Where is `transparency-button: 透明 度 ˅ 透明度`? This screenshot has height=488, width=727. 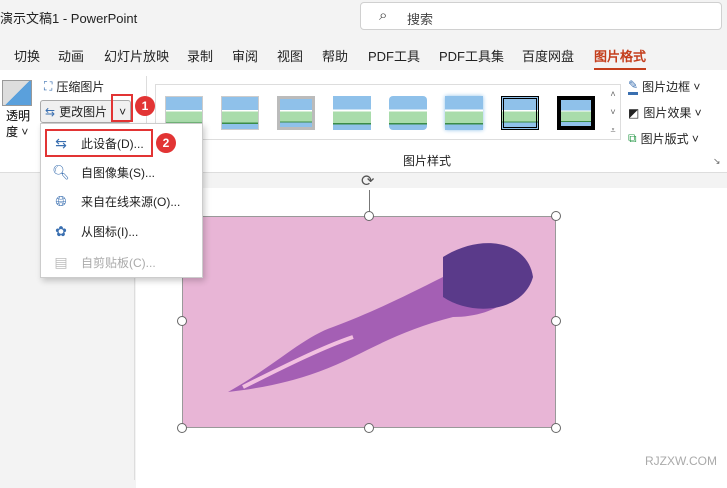
transparency-button: 透明 度 ˅ 透明度 is located at coordinates (17, 110).